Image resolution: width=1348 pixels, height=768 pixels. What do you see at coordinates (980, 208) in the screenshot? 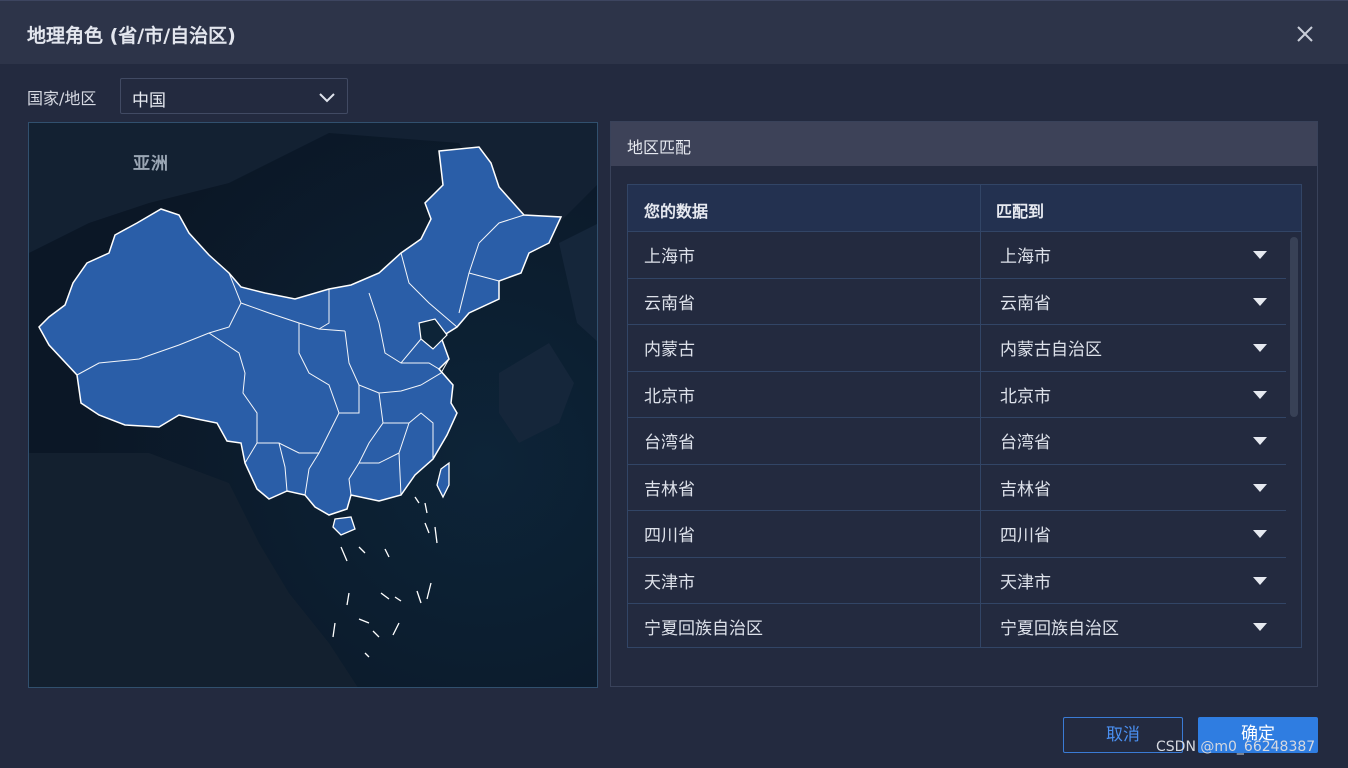
I see `column-divider` at bounding box center [980, 208].